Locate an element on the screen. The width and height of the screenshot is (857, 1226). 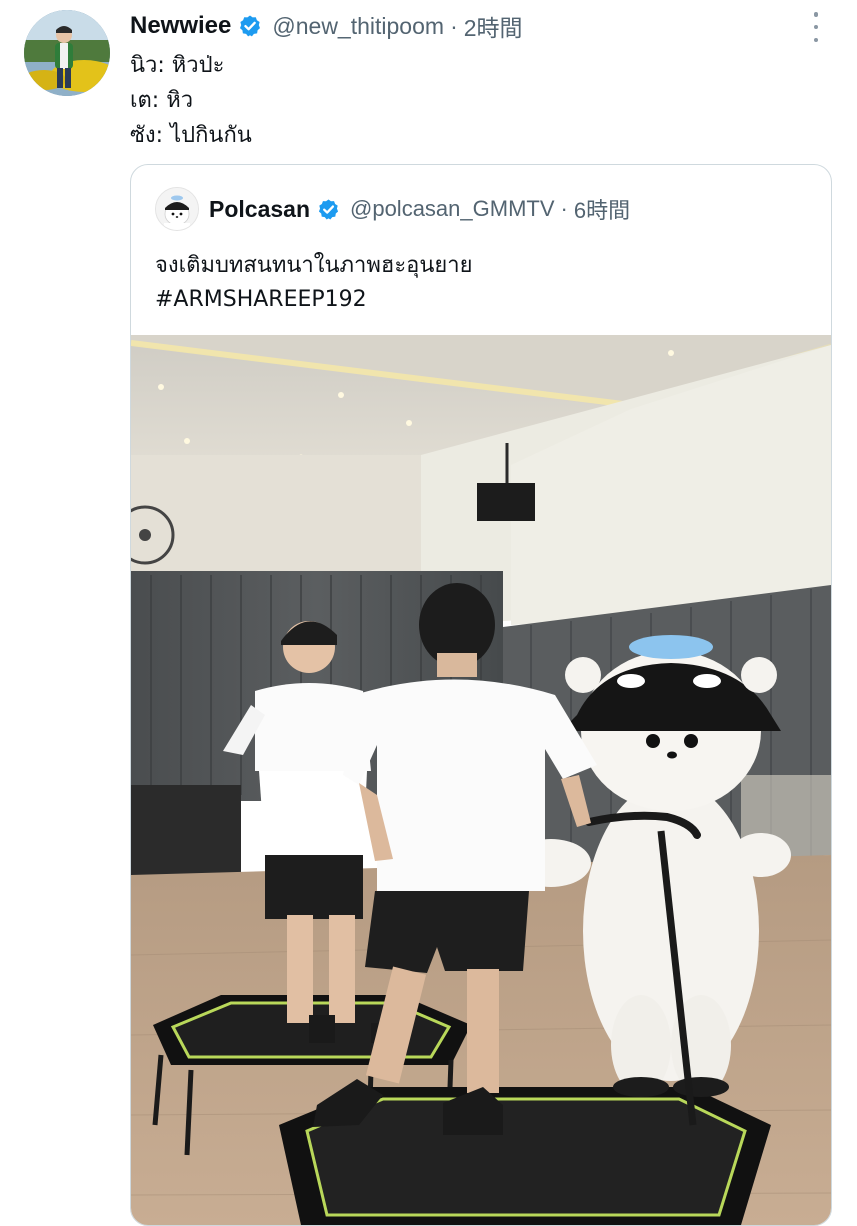
author-handle: @new_thitipoom is located at coordinates (358, 26).